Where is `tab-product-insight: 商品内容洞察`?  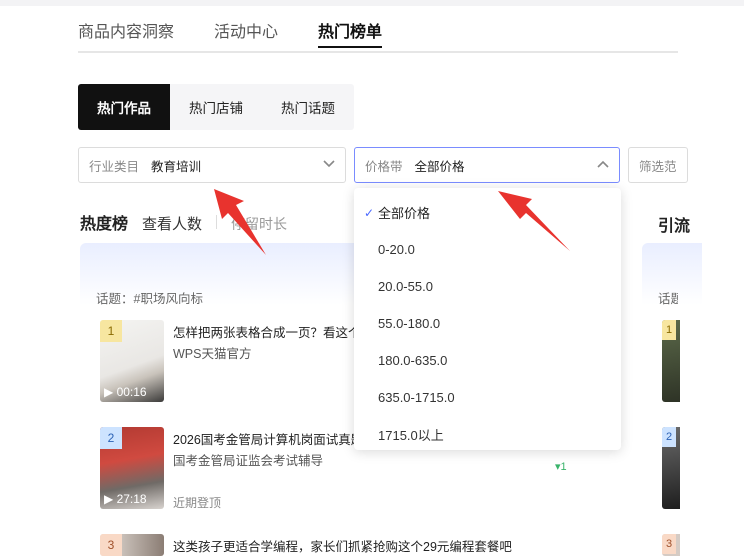 tab-product-insight: 商品内容洞察 is located at coordinates (126, 33).